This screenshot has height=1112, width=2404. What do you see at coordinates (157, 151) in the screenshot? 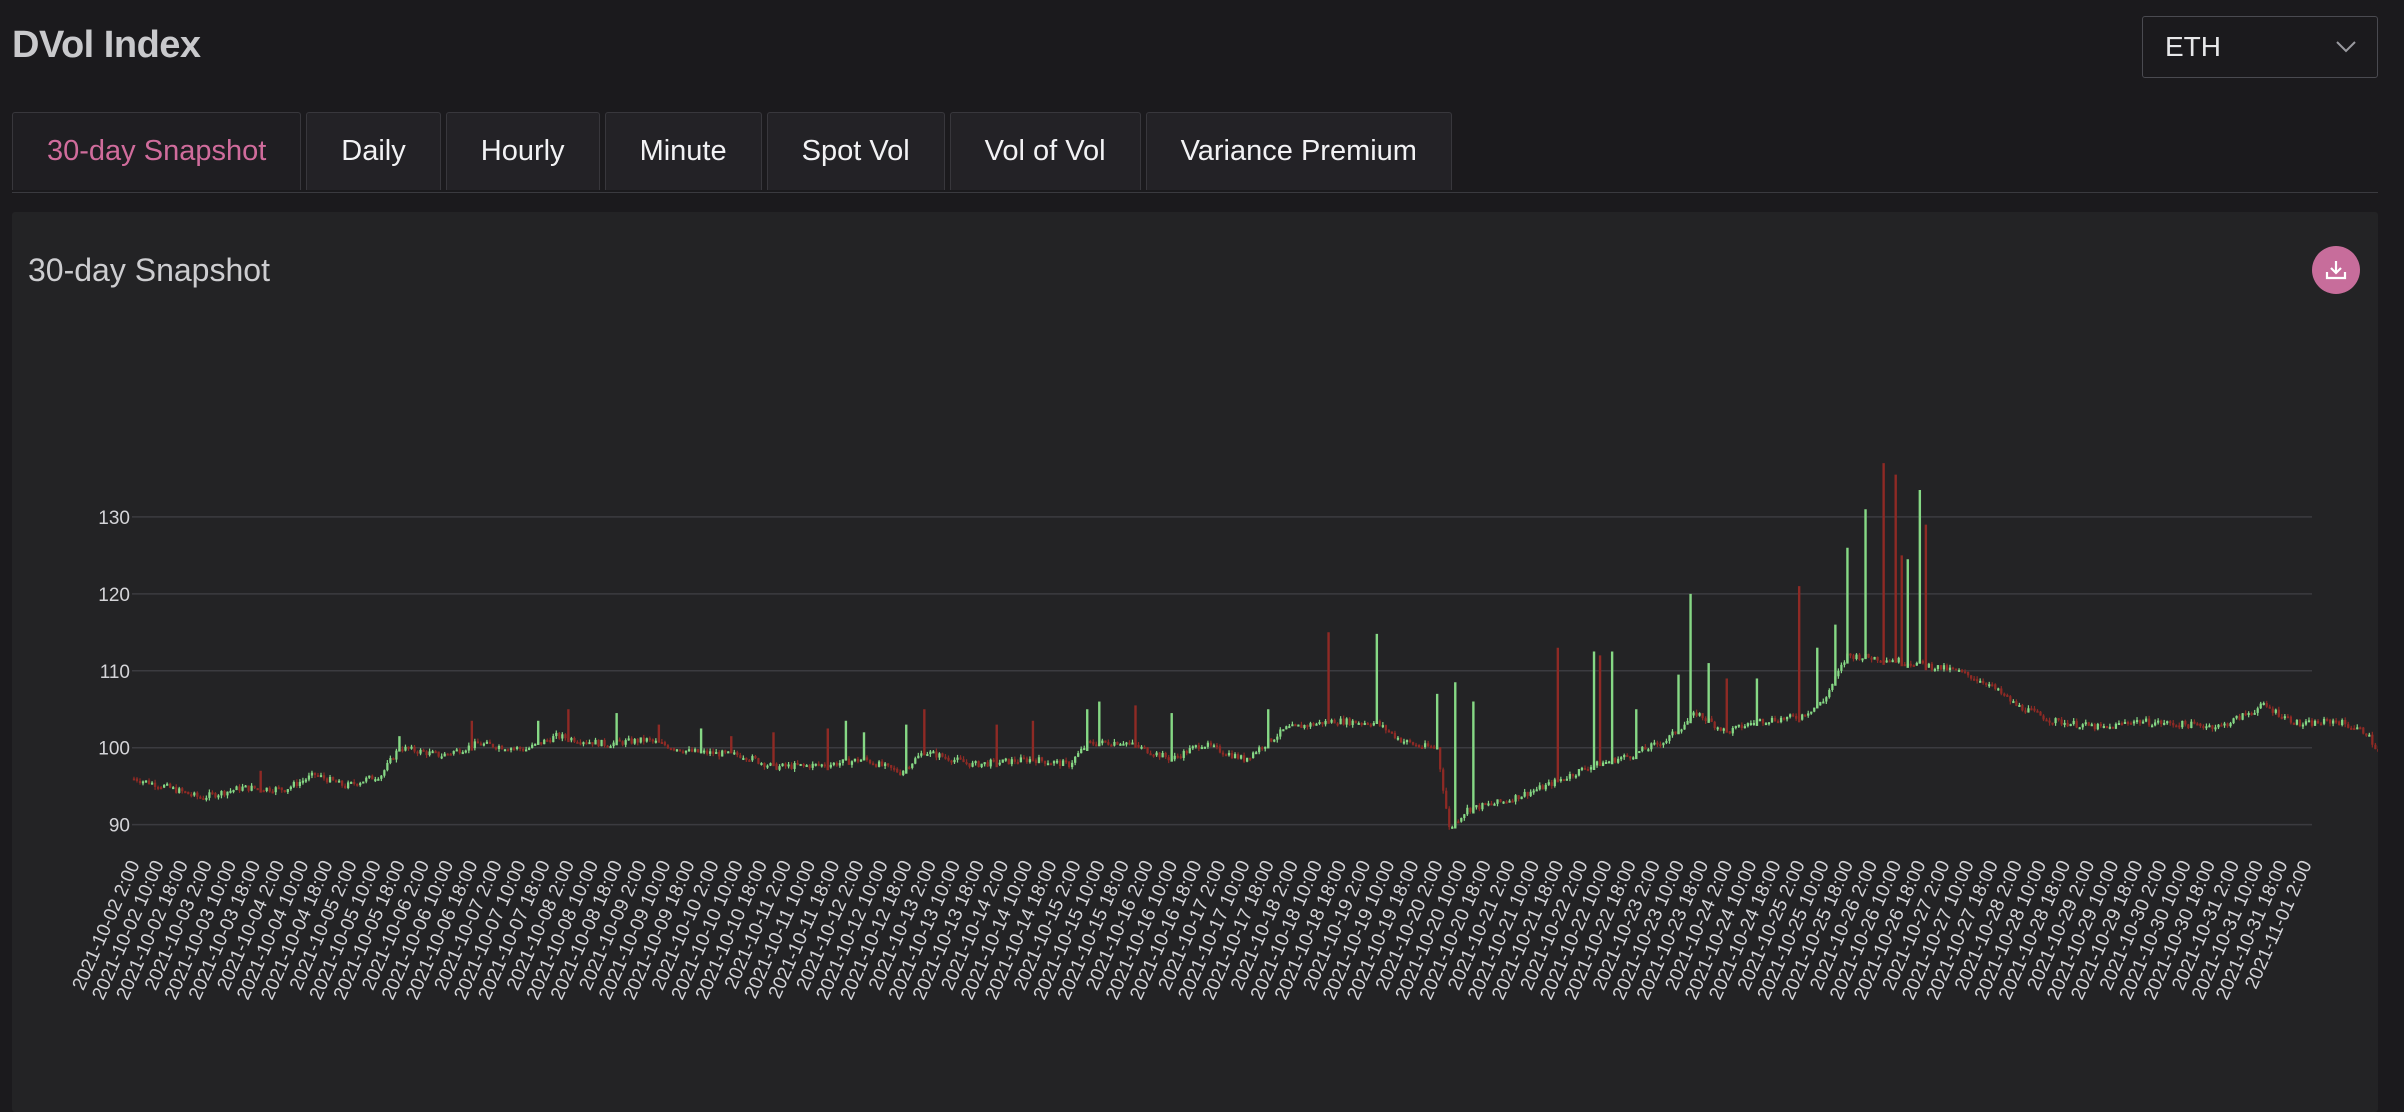
I see `tab-30-day-snapshot: 30-day Snapshot` at bounding box center [157, 151].